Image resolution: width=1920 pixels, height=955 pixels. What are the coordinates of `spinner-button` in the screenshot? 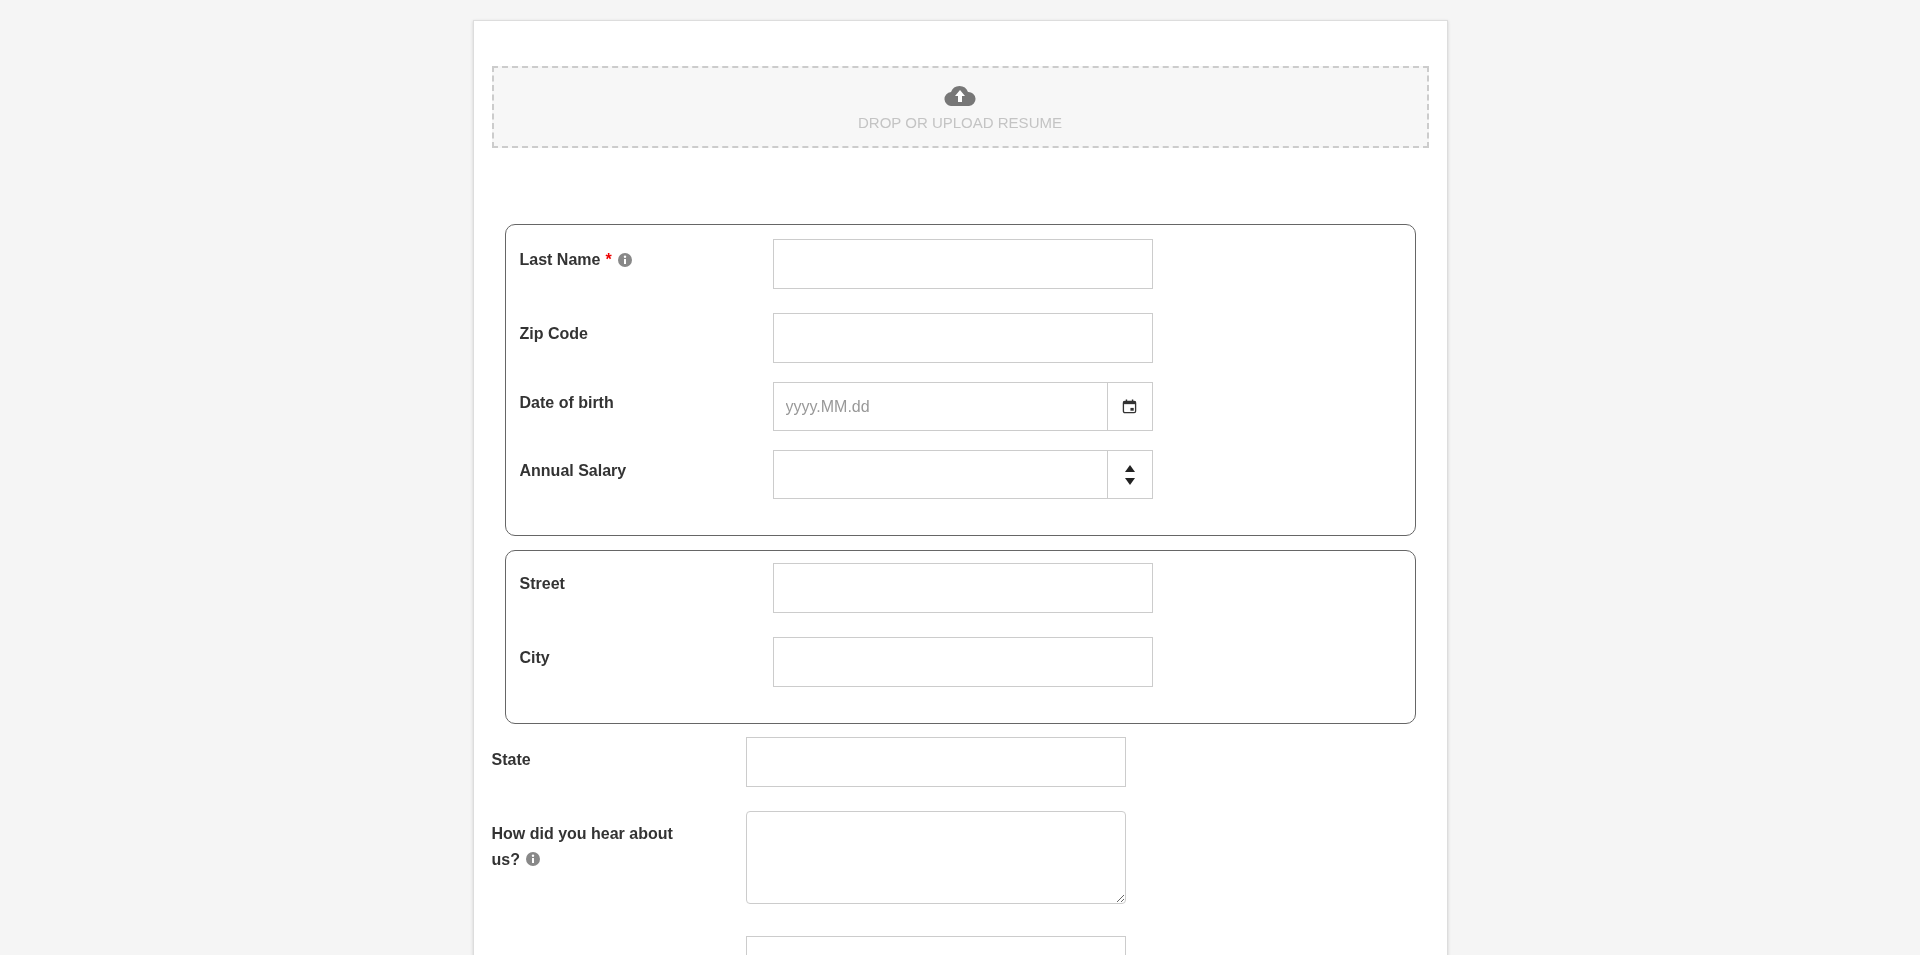 It's located at (1129, 474).